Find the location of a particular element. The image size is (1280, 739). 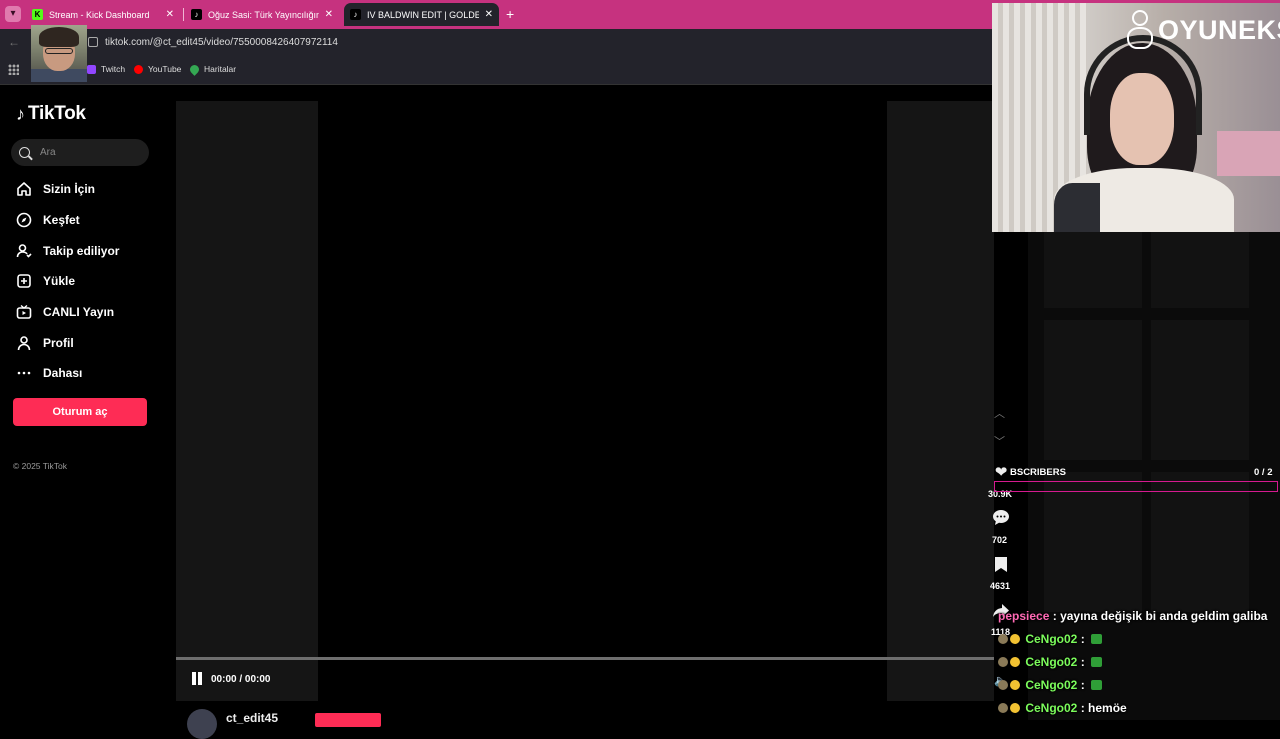

nav-label: Profil is located at coordinates (58, 343).